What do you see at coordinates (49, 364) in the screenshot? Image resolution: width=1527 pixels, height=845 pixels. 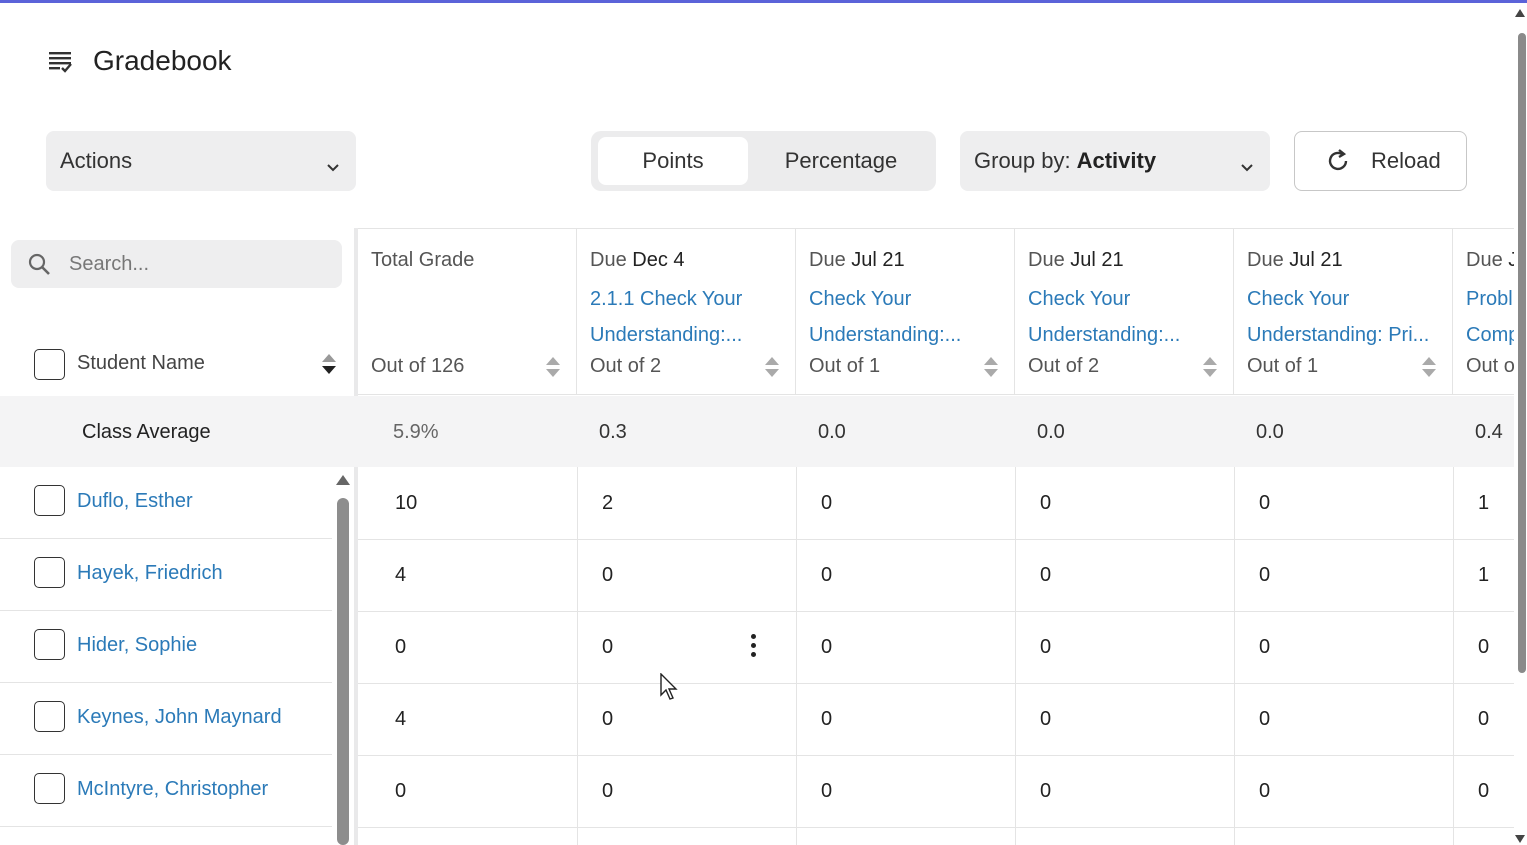 I see `select-all-checkbox` at bounding box center [49, 364].